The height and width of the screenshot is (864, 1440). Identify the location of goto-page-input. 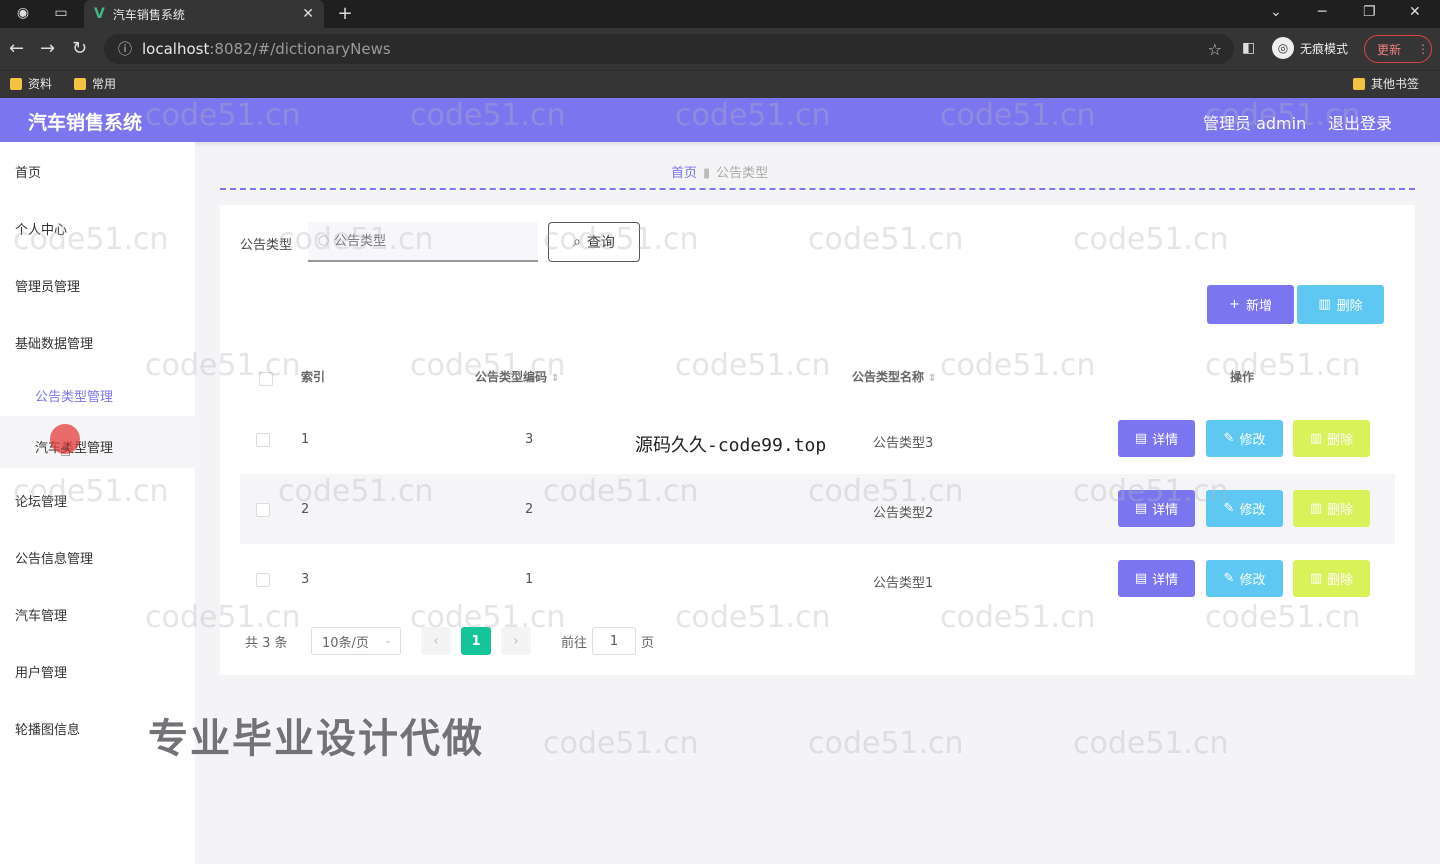
(614, 641).